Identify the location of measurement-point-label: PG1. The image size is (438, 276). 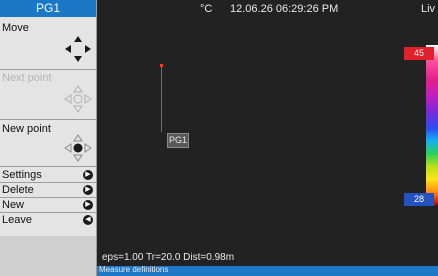
(178, 140).